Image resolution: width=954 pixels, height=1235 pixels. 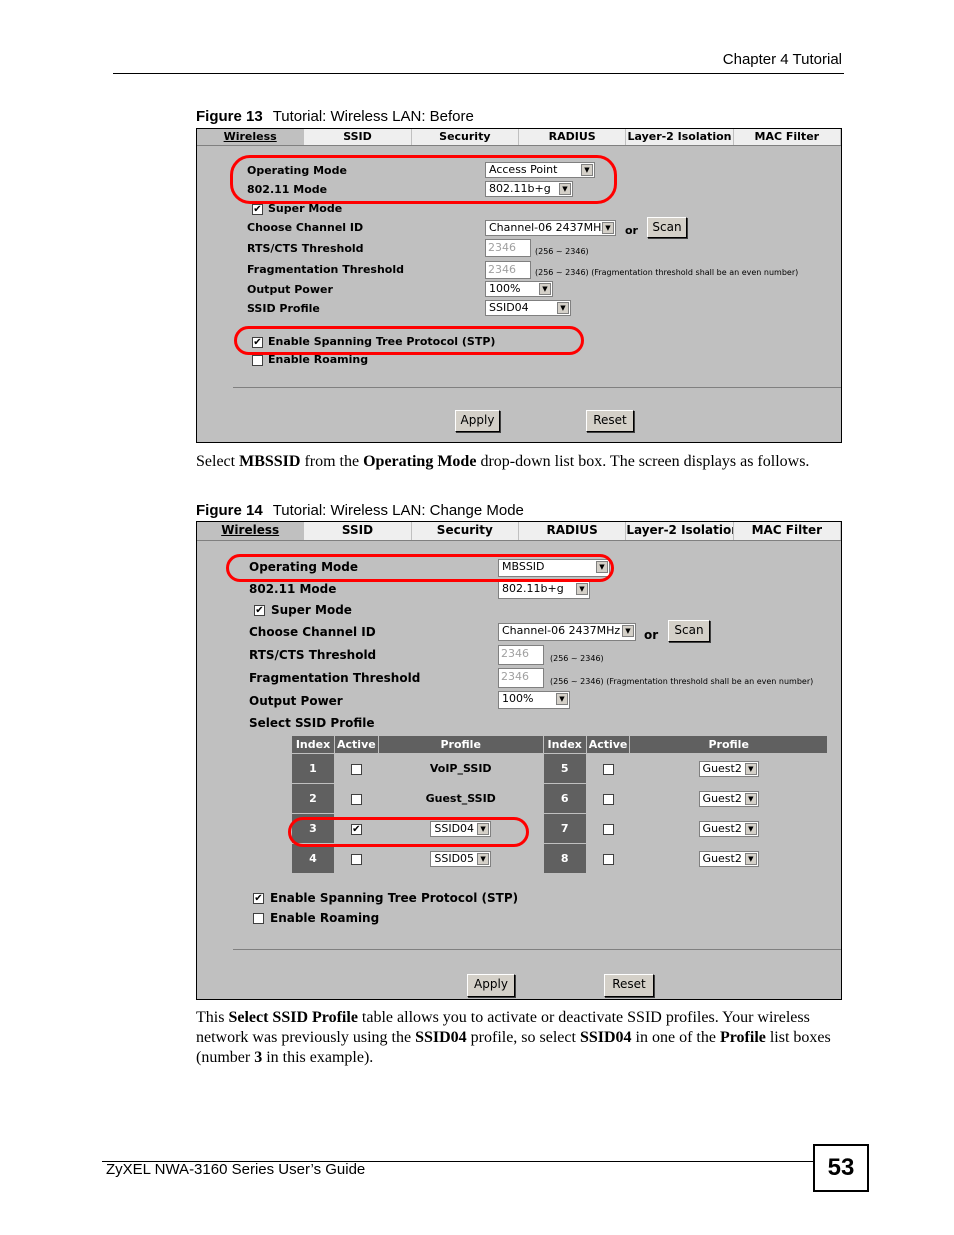 What do you see at coordinates (335, 678) in the screenshot?
I see `frag-label: Fragmentation Threshold` at bounding box center [335, 678].